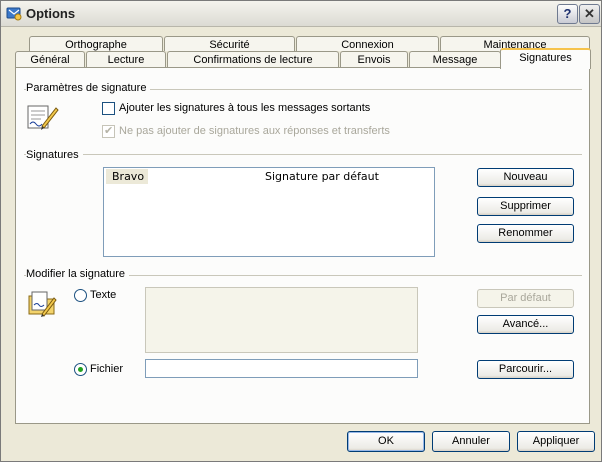  I want to click on tab-message: Message, so click(455, 59).